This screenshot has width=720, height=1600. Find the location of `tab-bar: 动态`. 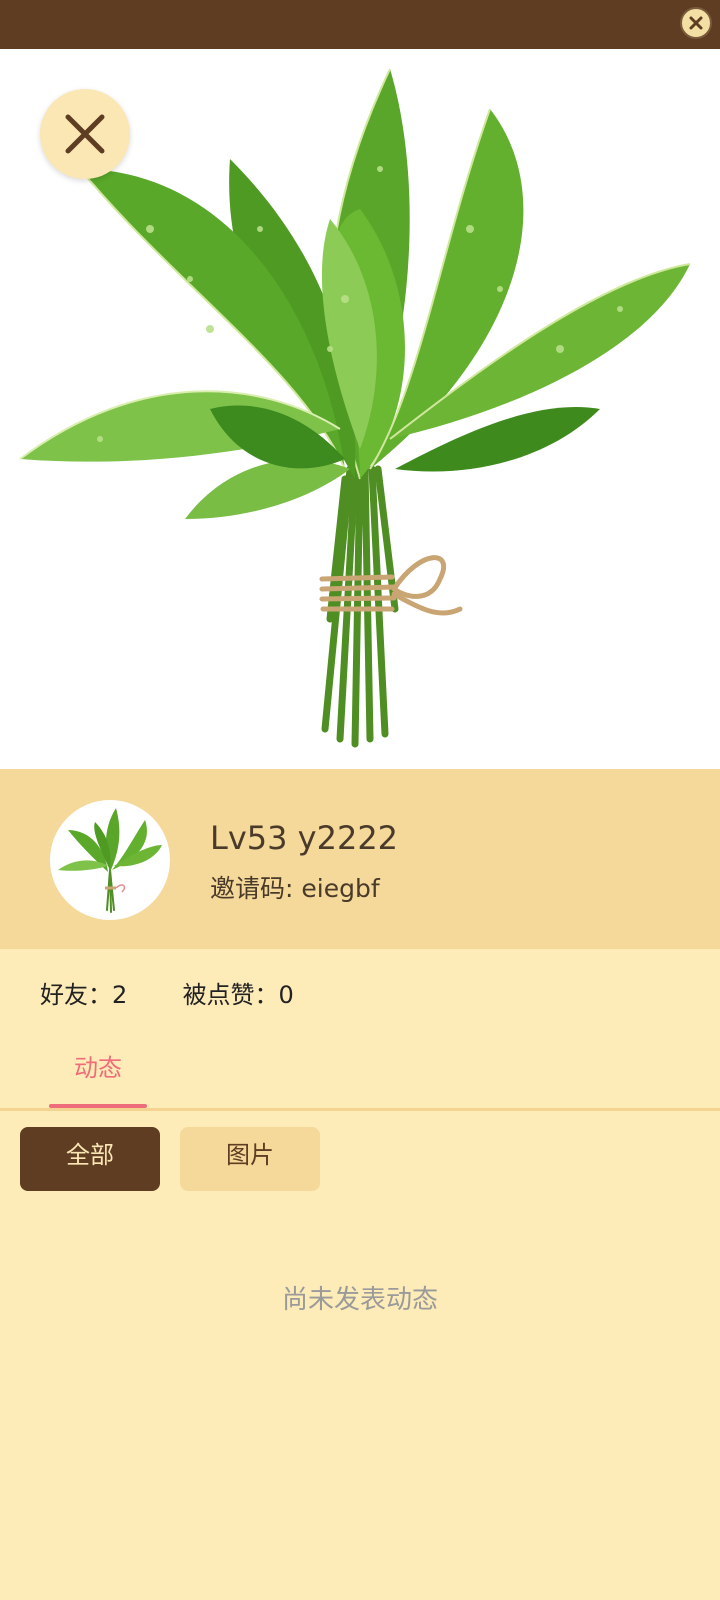

tab-bar: 动态 is located at coordinates (360, 1070).